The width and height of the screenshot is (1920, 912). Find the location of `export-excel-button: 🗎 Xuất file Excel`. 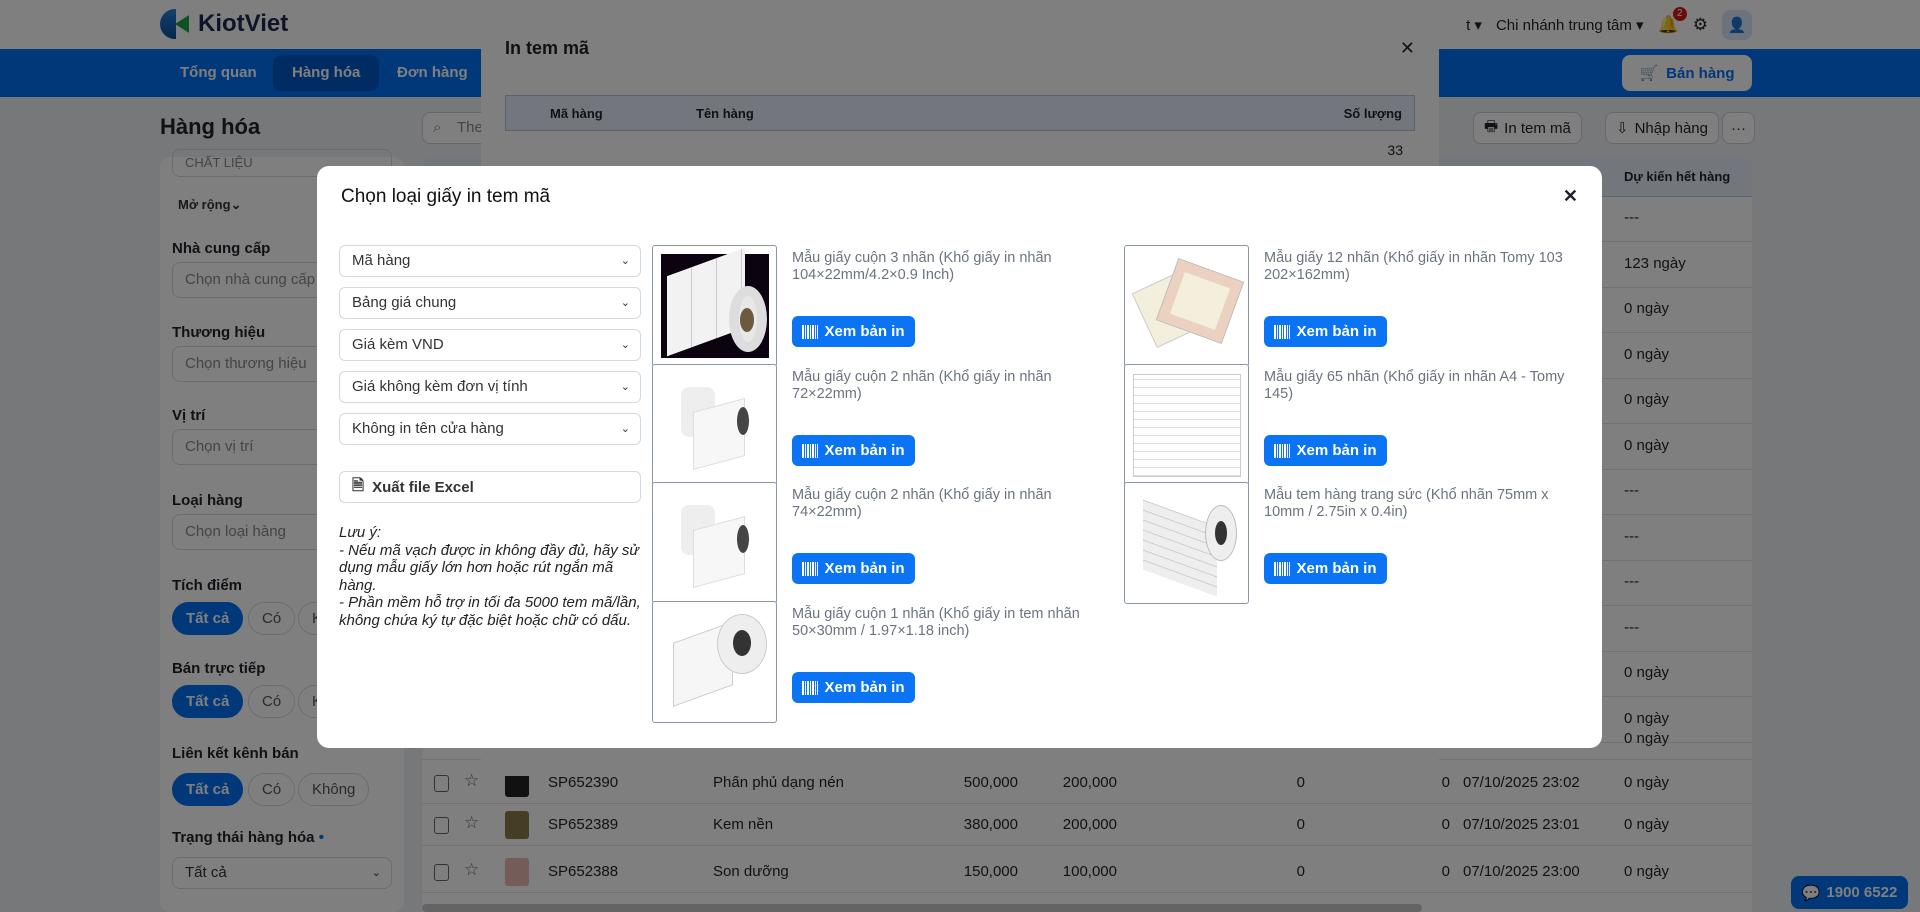

export-excel-button: 🗎 Xuất file Excel is located at coordinates (490, 487).